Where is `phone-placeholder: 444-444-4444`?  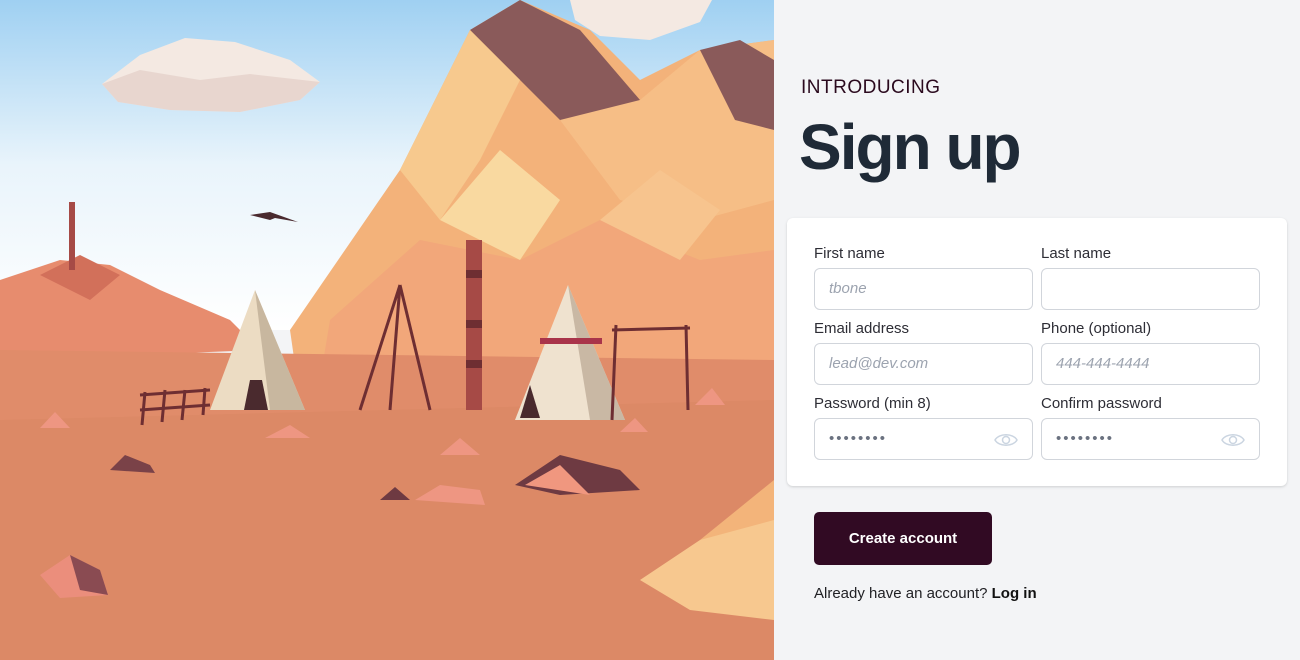 phone-placeholder: 444-444-4444 is located at coordinates (1103, 363).